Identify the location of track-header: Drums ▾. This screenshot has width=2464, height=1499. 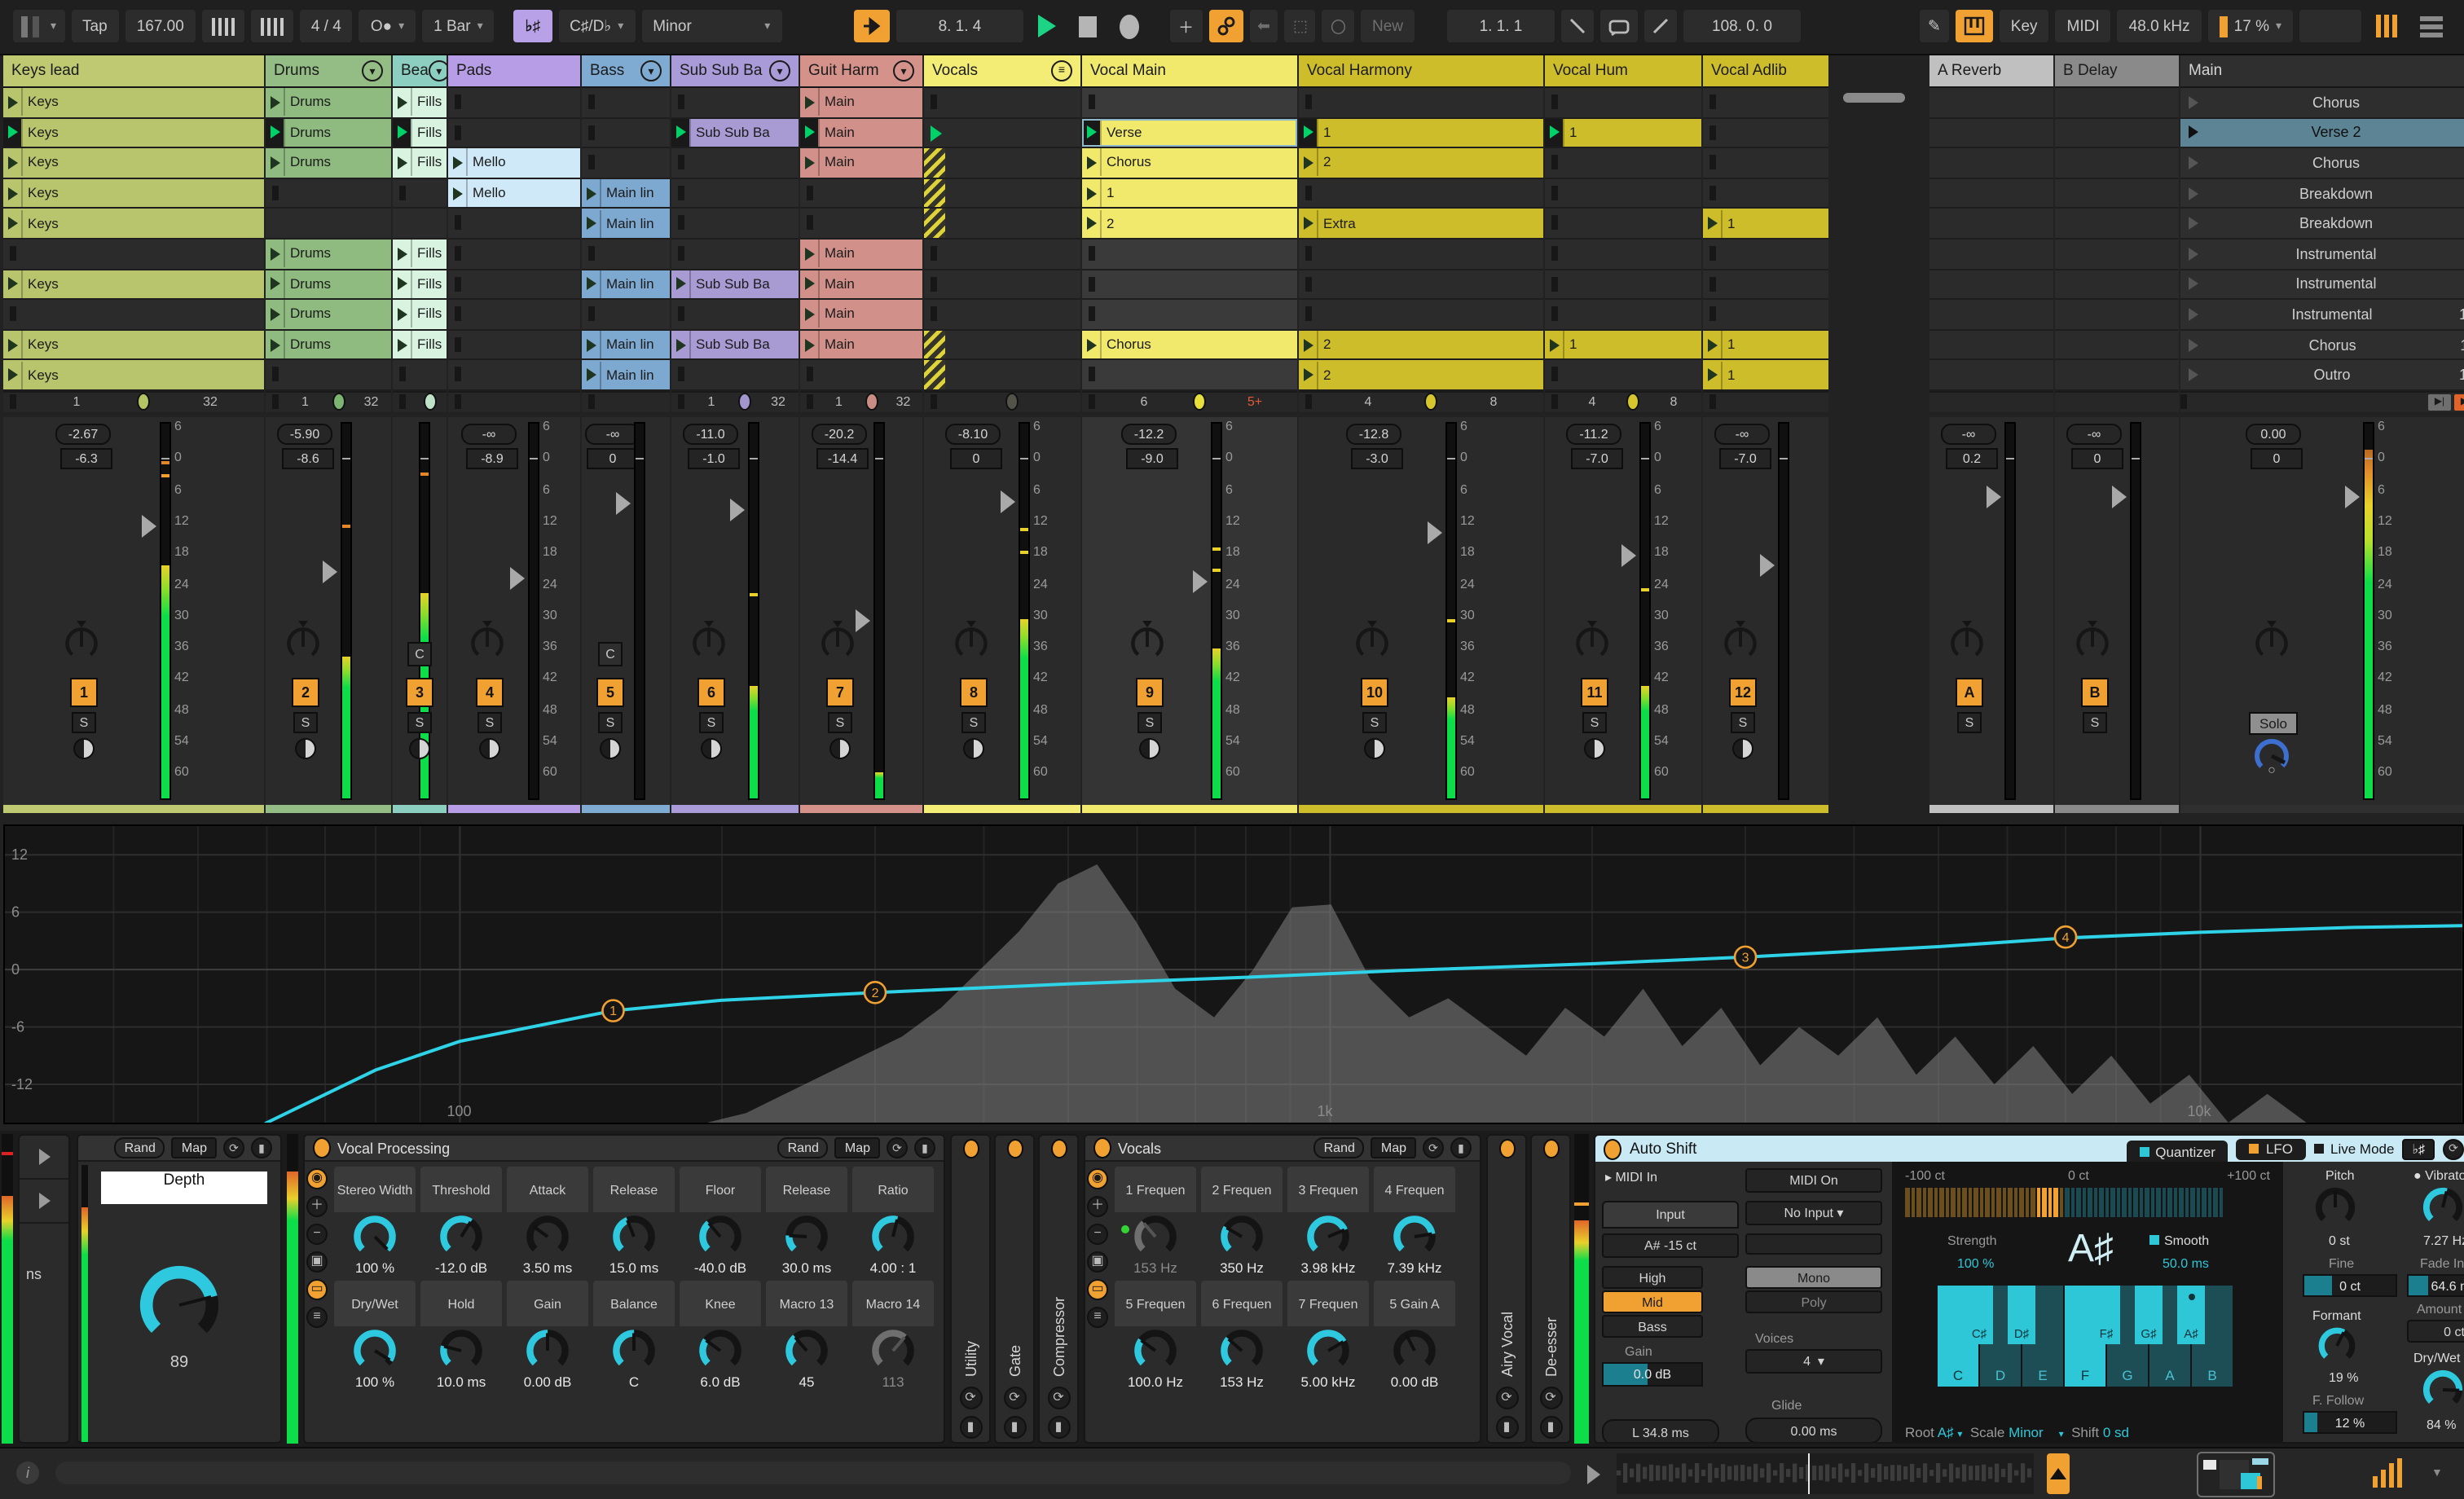
(328, 71).